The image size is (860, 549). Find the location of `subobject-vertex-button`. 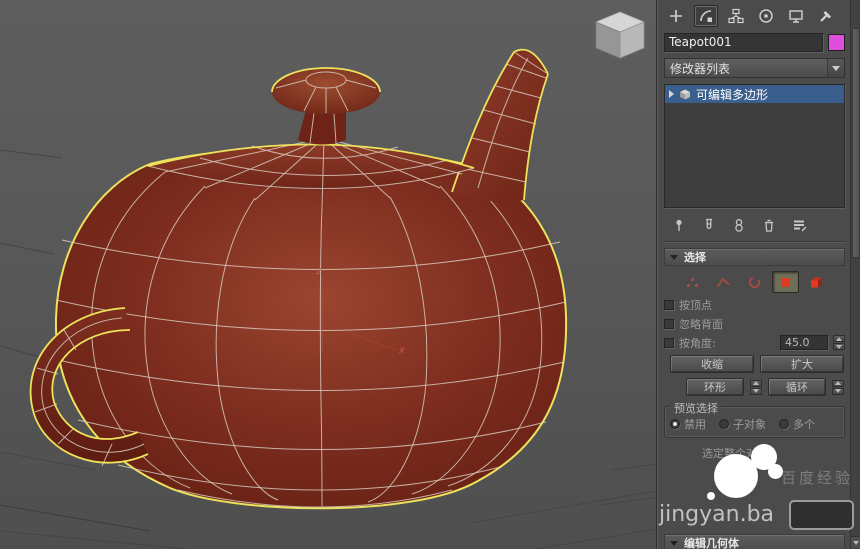

subobject-vertex-button is located at coordinates (692, 282).